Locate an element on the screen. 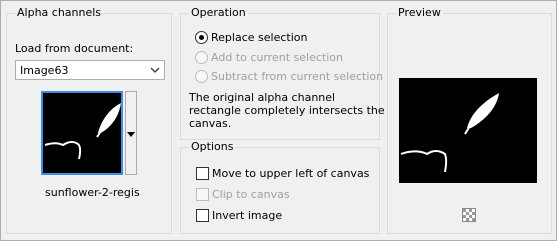  alpha-channels-title: Alpha channels is located at coordinates (59, 12).